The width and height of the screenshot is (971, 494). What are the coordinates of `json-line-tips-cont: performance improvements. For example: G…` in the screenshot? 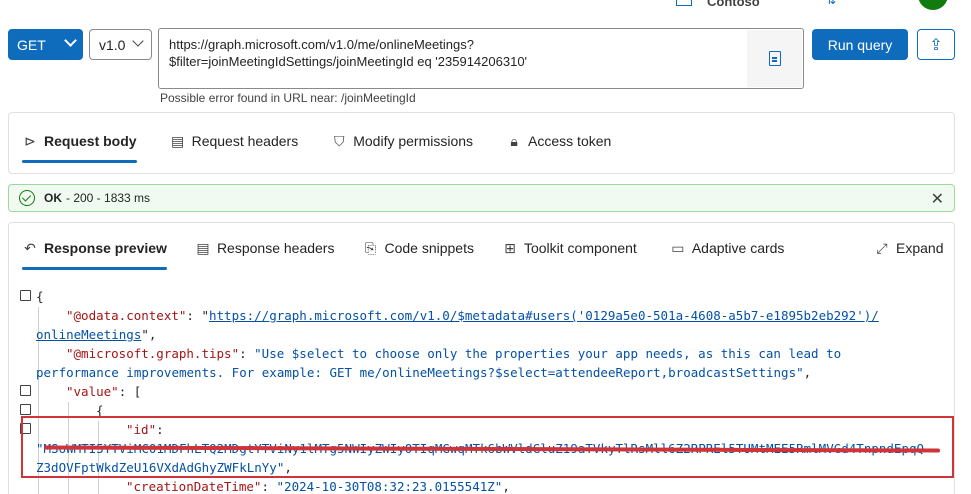 It's located at (424, 372).